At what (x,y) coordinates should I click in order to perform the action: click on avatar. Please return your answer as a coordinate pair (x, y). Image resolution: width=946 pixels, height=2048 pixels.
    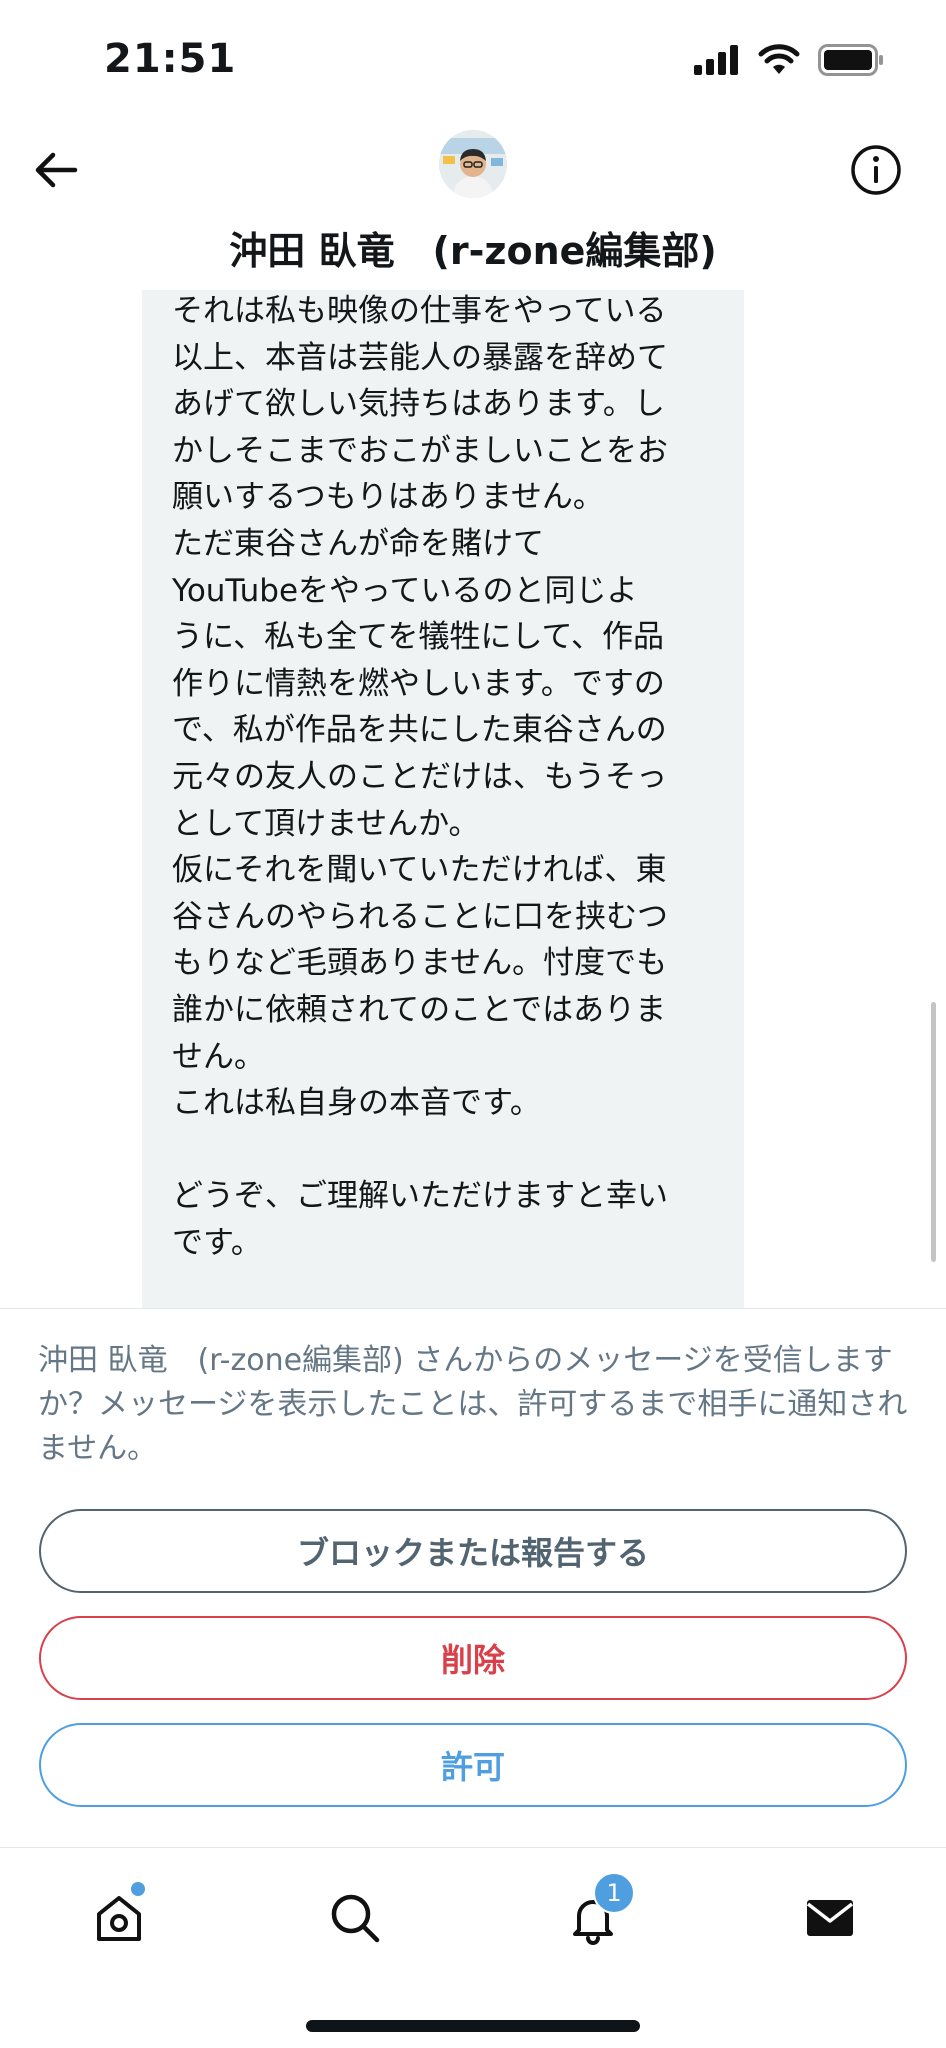
    Looking at the image, I should click on (473, 164).